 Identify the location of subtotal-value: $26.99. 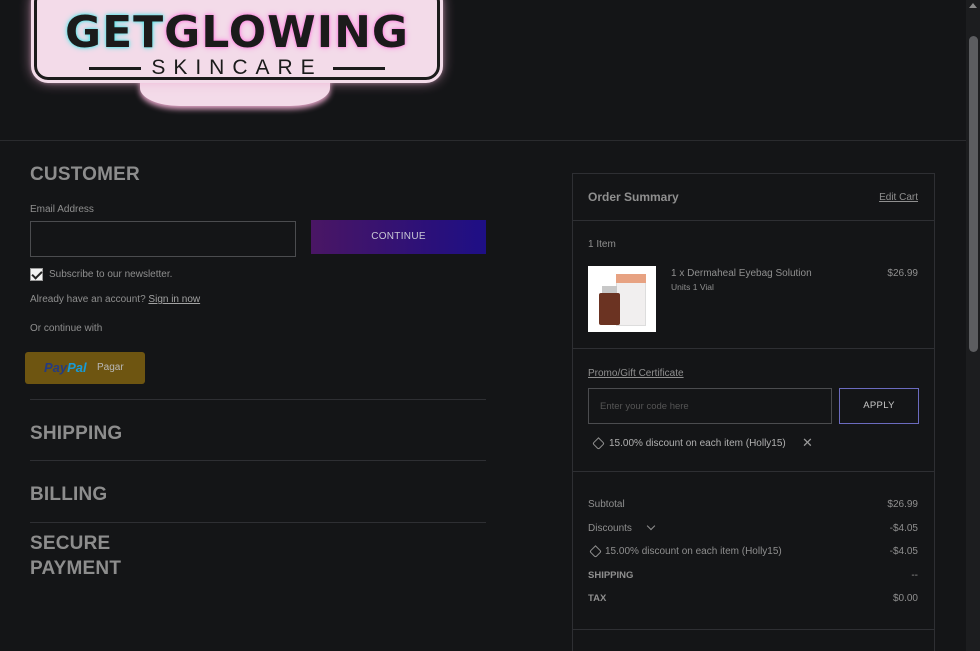
(902, 504).